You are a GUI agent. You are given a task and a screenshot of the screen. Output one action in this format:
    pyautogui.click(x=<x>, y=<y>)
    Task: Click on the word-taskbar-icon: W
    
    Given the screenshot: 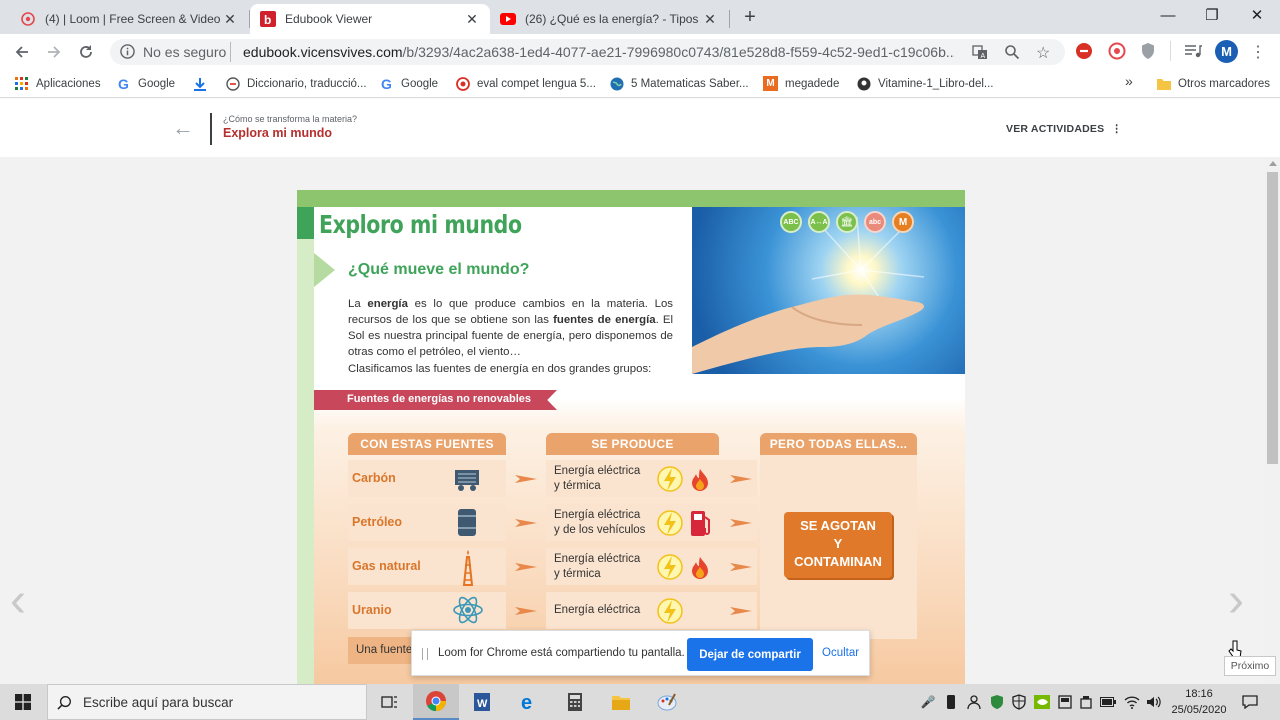 What is the action you would take?
    pyautogui.click(x=482, y=702)
    